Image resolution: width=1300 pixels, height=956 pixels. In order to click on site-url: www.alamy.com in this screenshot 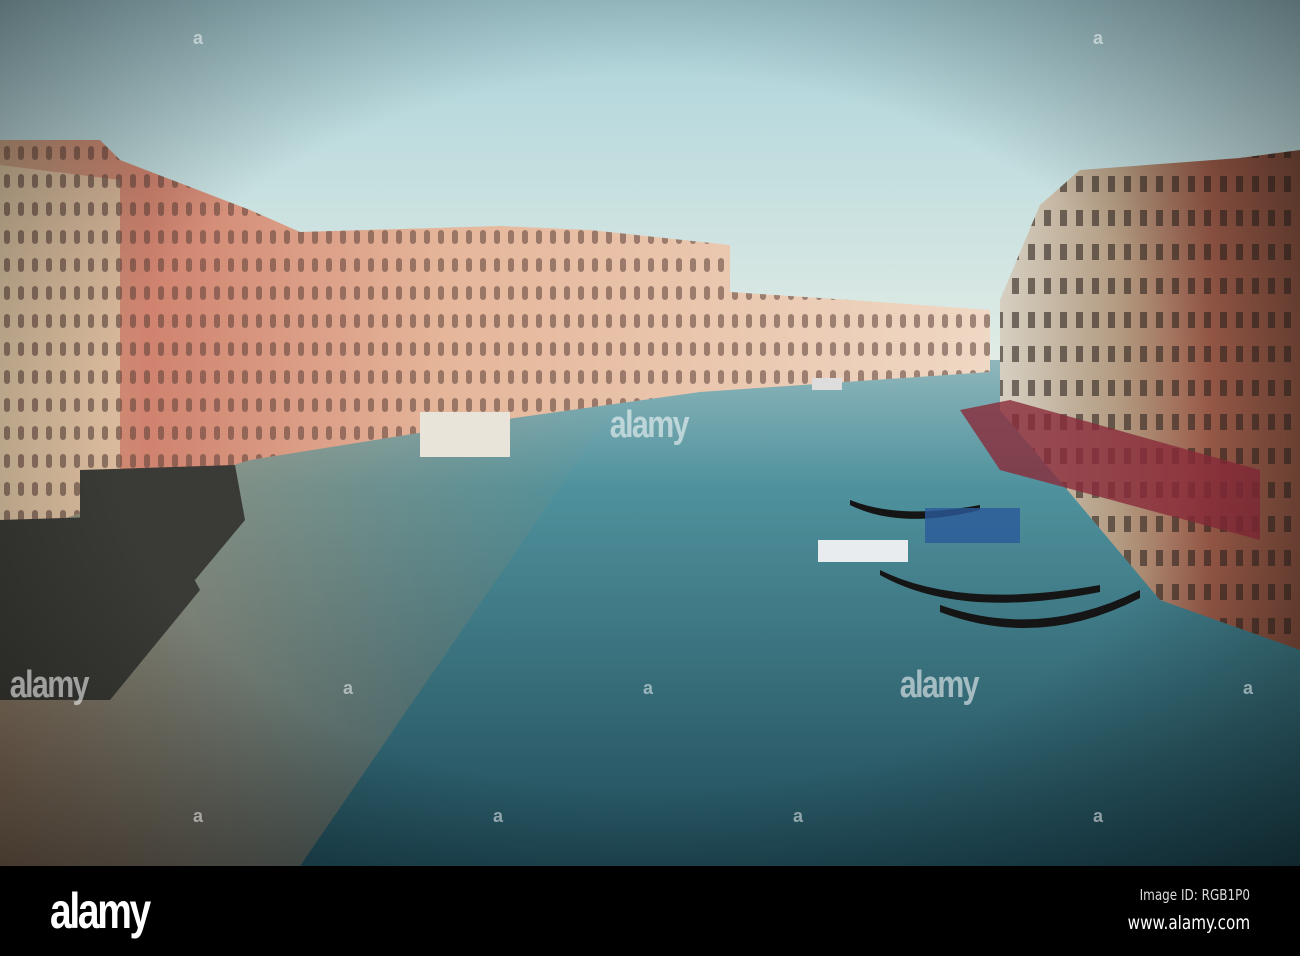, I will do `click(1188, 923)`.